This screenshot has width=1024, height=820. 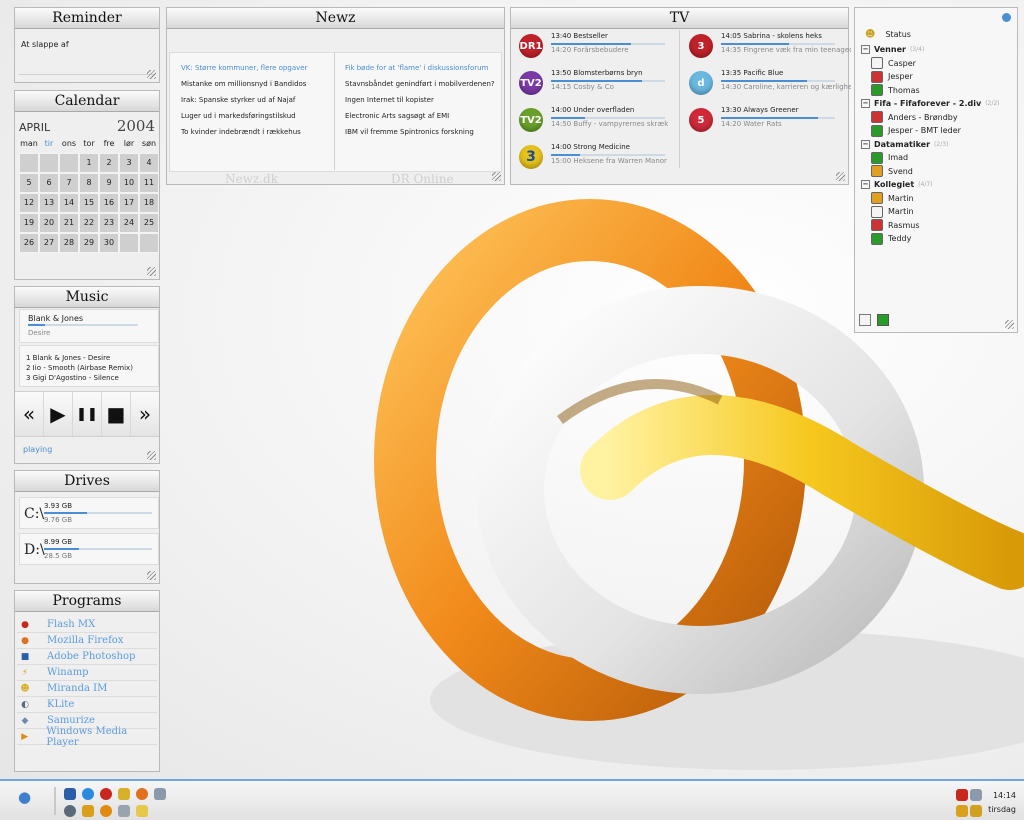 I want to click on program-item: ■ Adobe Photoshop, so click(x=87, y=657).